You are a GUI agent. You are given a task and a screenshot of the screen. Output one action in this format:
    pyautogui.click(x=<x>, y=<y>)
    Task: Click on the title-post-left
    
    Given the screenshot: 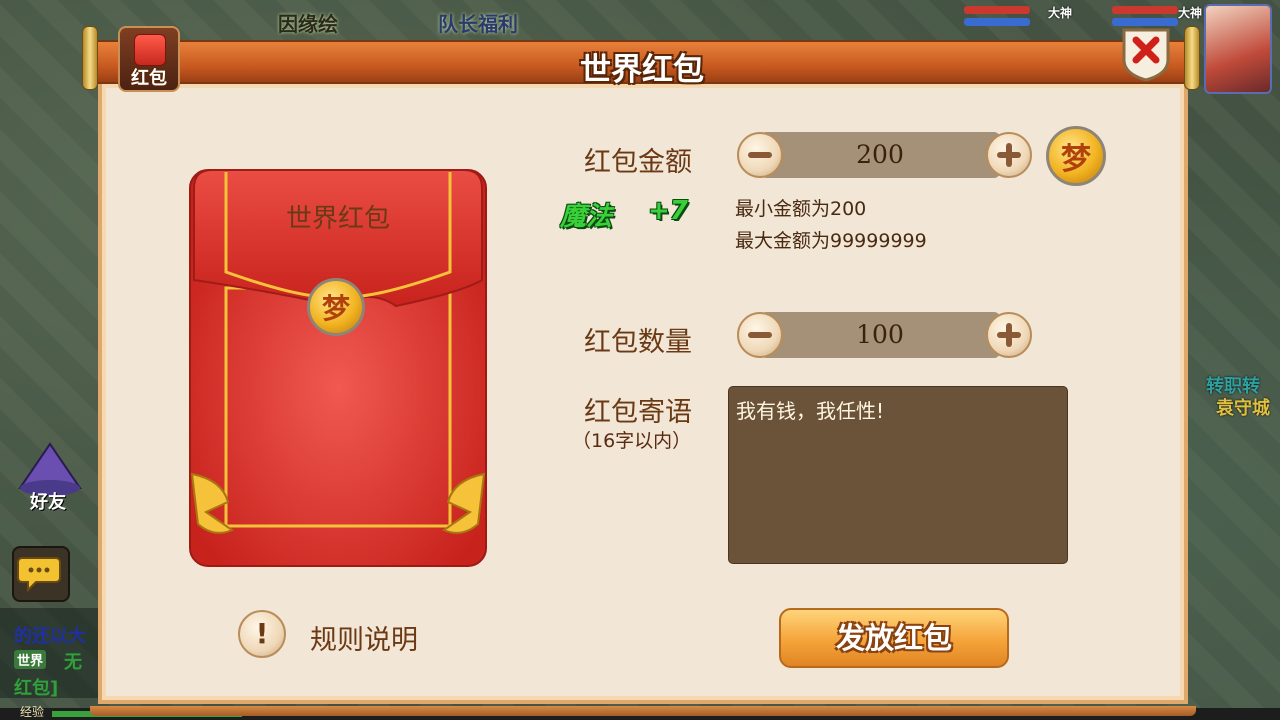 What is the action you would take?
    pyautogui.click(x=90, y=58)
    